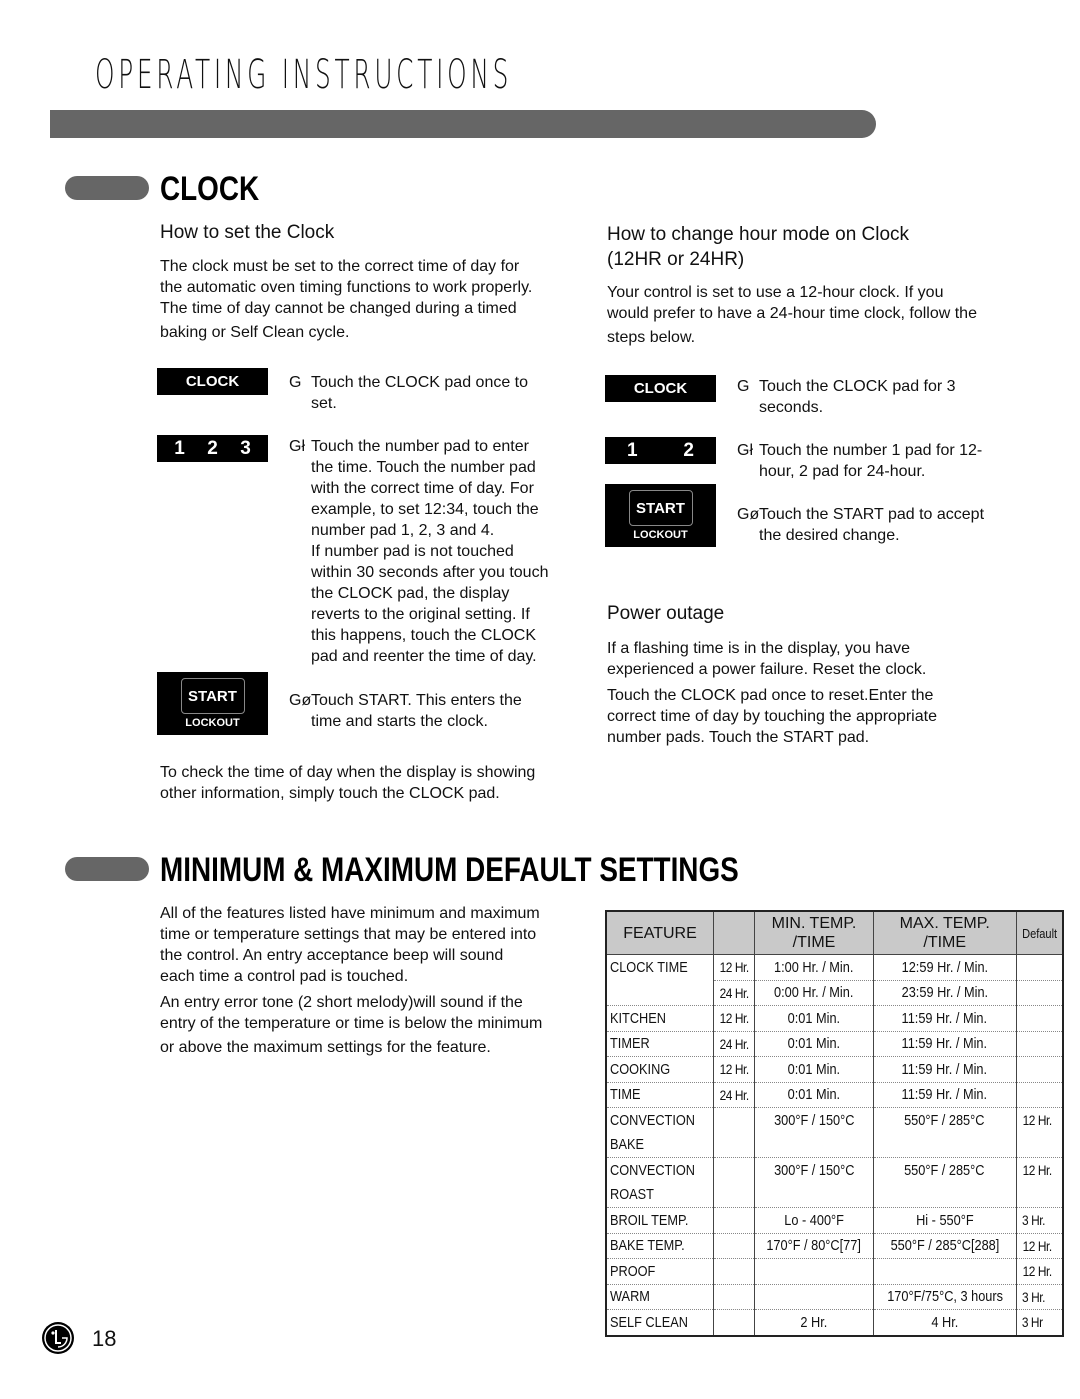 This screenshot has height=1399, width=1080. What do you see at coordinates (660, 1271) in the screenshot?
I see `feature-cell: PROOF` at bounding box center [660, 1271].